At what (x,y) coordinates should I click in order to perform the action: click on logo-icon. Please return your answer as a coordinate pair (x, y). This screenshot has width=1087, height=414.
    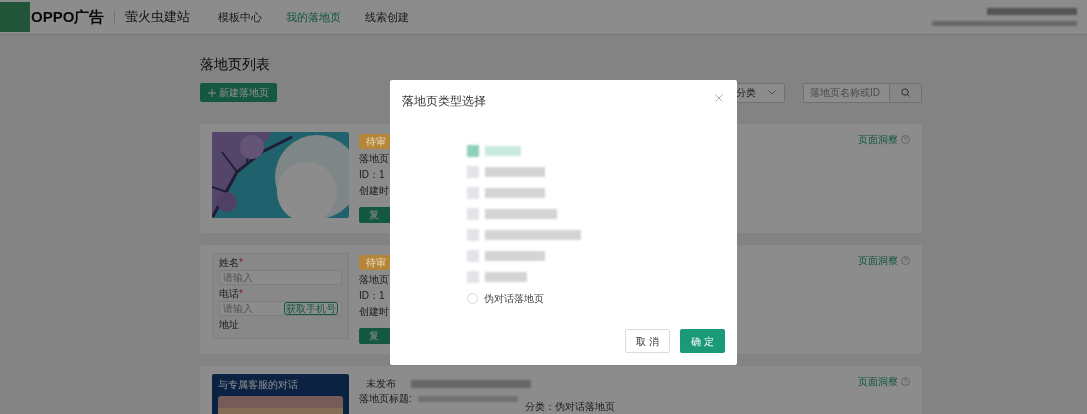
    Looking at the image, I should click on (15, 17).